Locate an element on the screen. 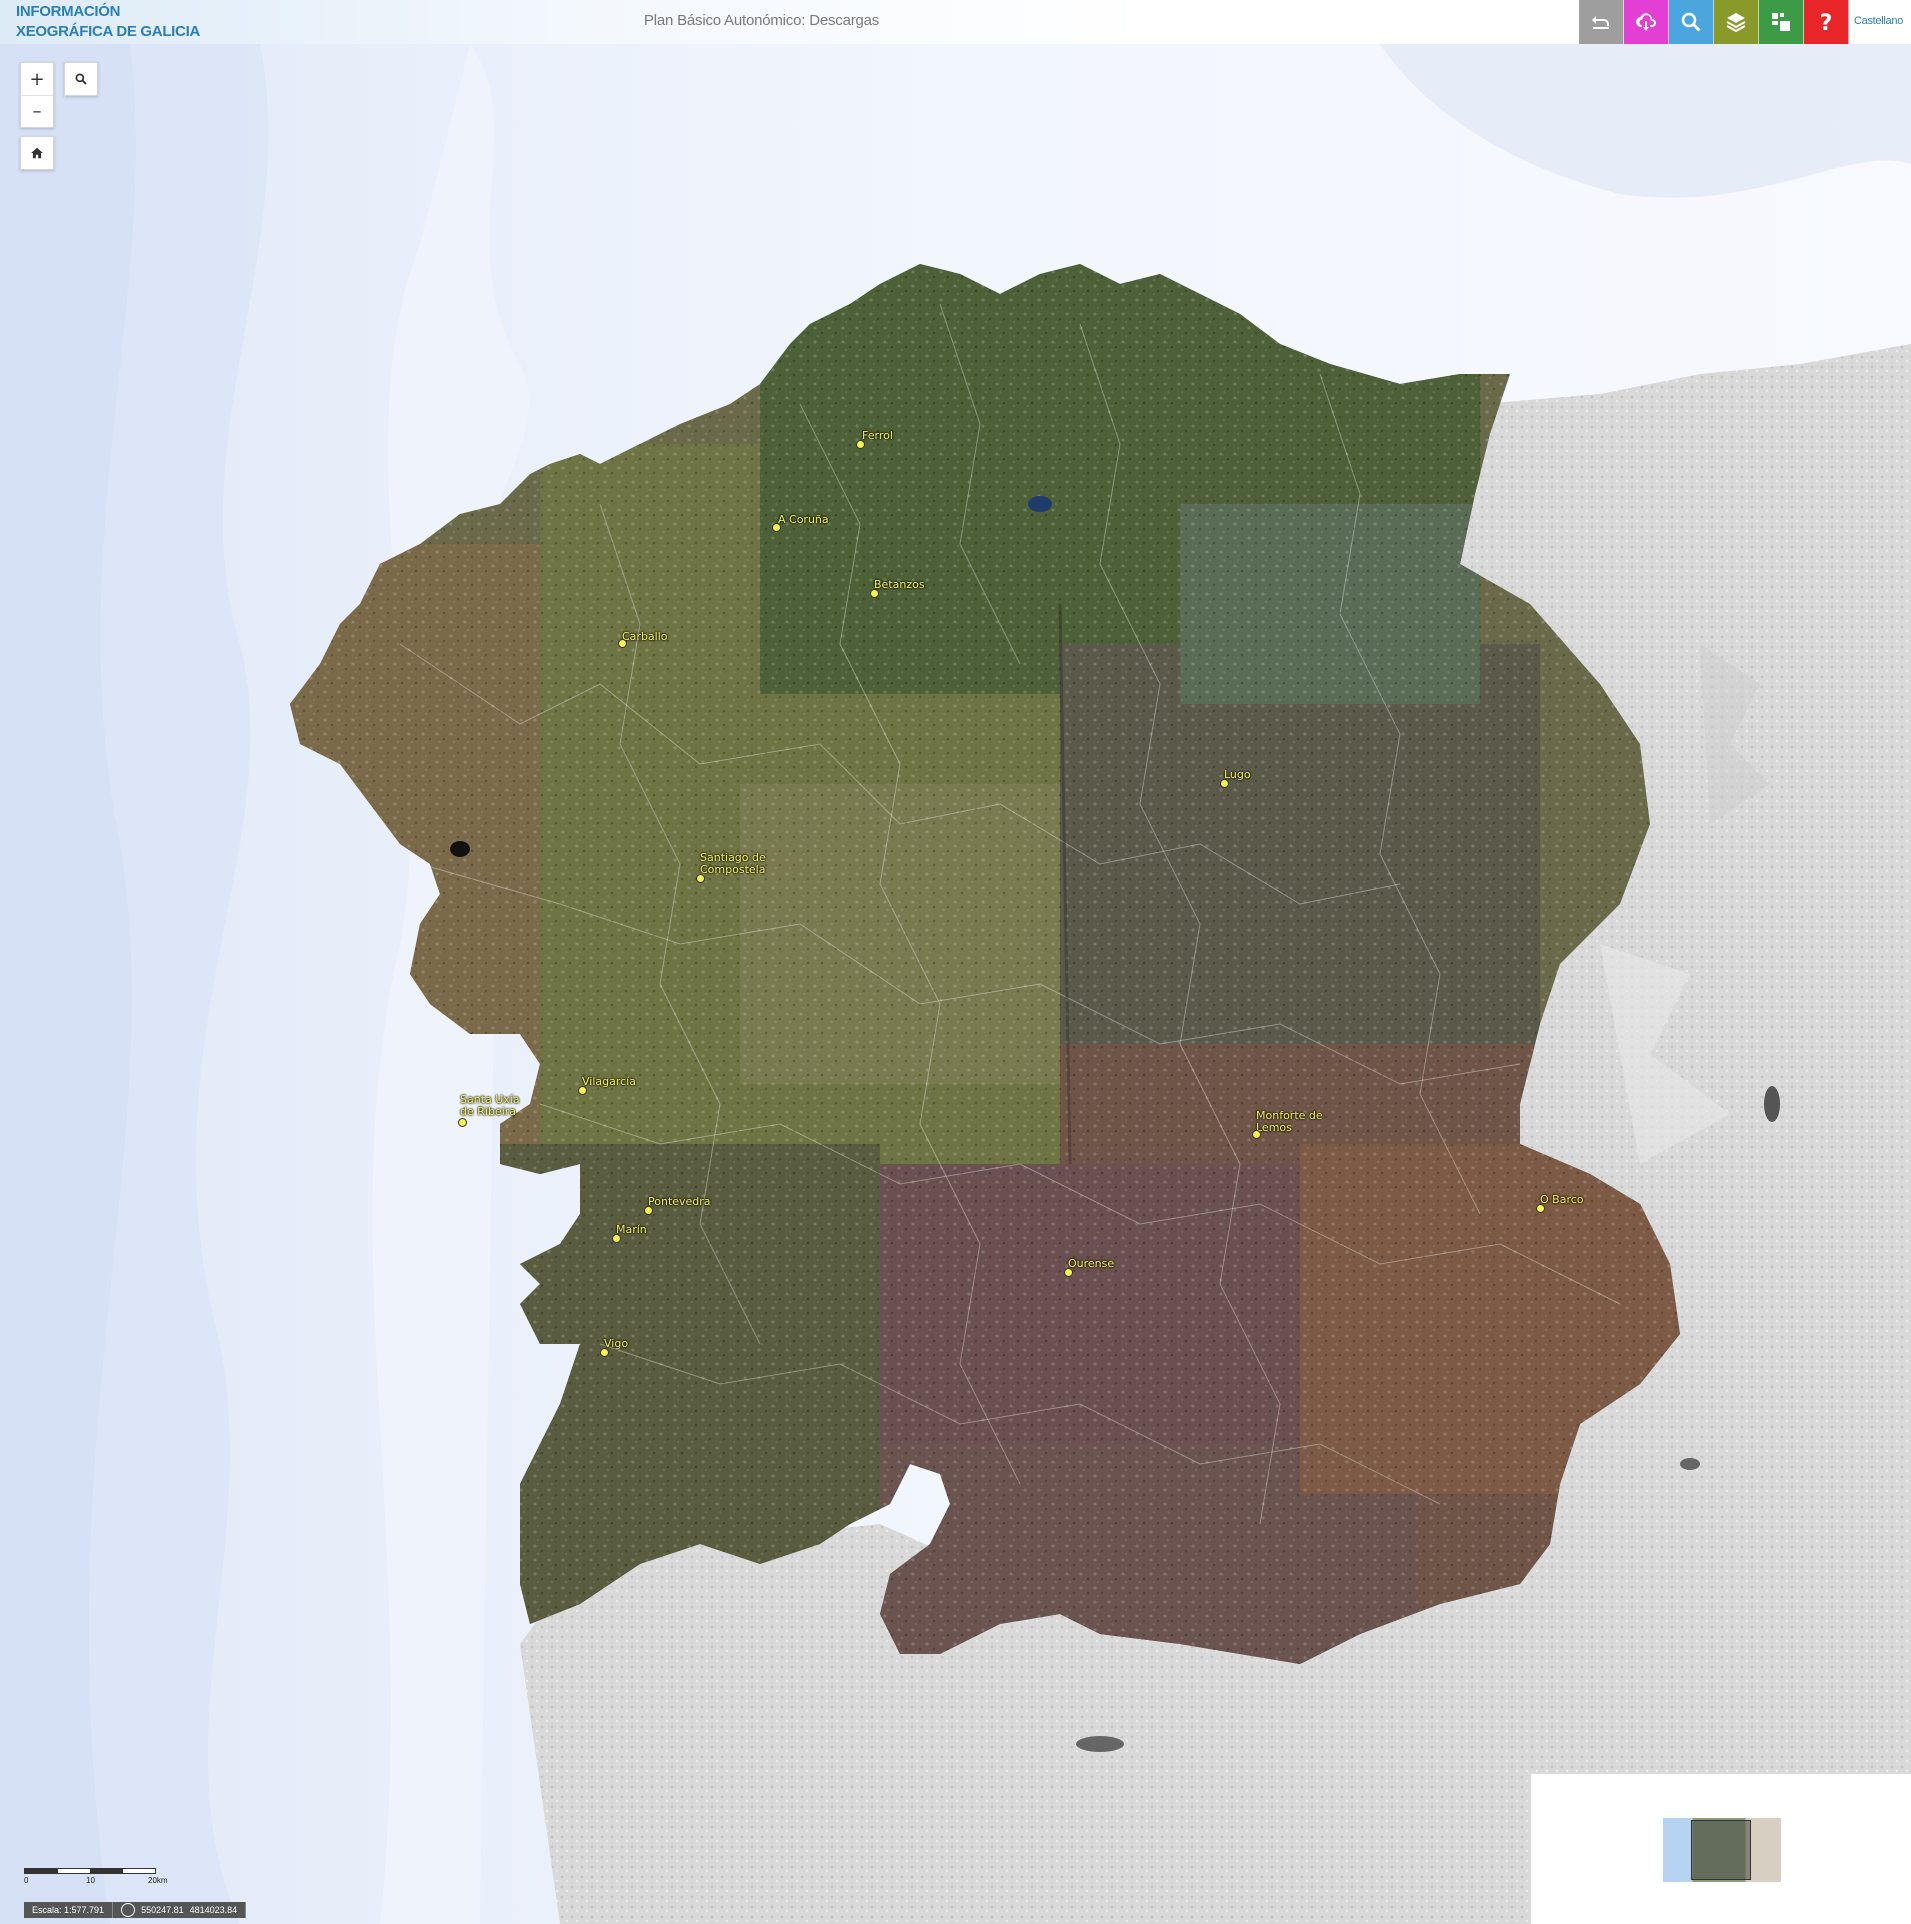  map-search-button is located at coordinates (81, 79).